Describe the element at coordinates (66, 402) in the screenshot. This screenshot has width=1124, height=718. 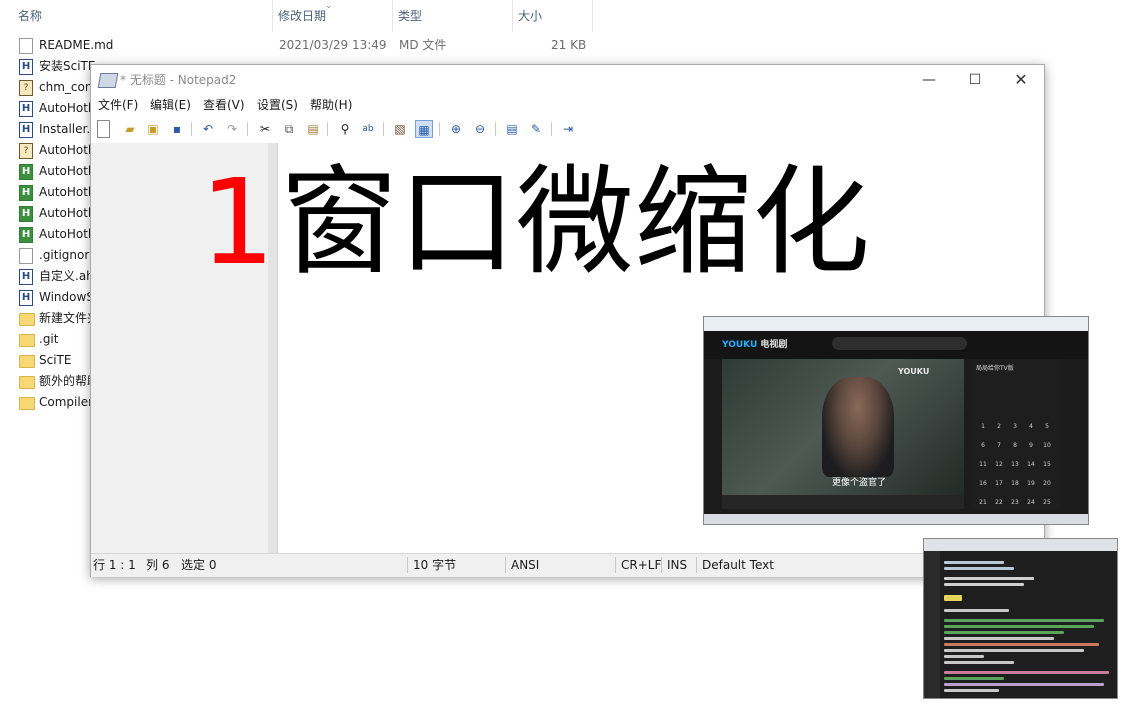
I see `file-name: Compiler` at that location.